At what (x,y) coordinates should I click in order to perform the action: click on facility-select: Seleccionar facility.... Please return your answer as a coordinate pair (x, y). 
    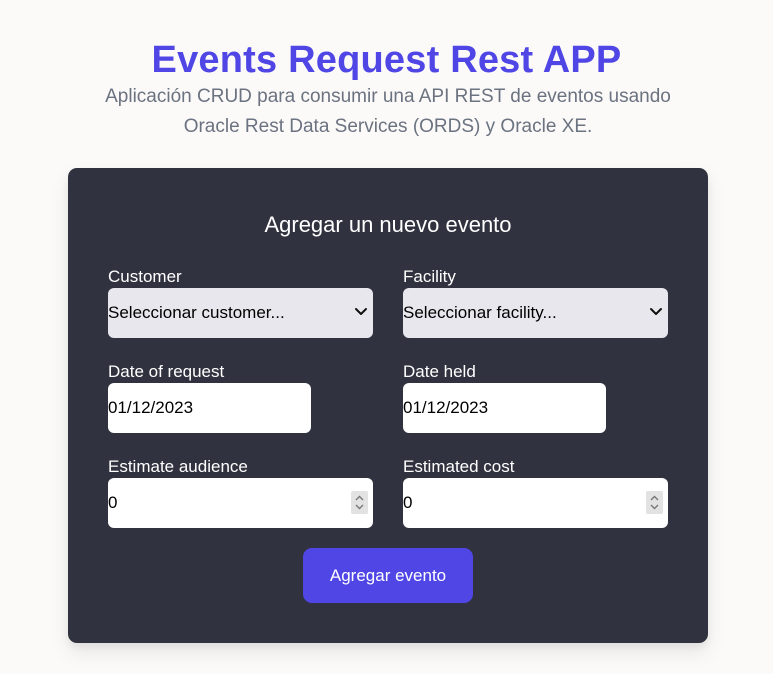
    Looking at the image, I should click on (535, 313).